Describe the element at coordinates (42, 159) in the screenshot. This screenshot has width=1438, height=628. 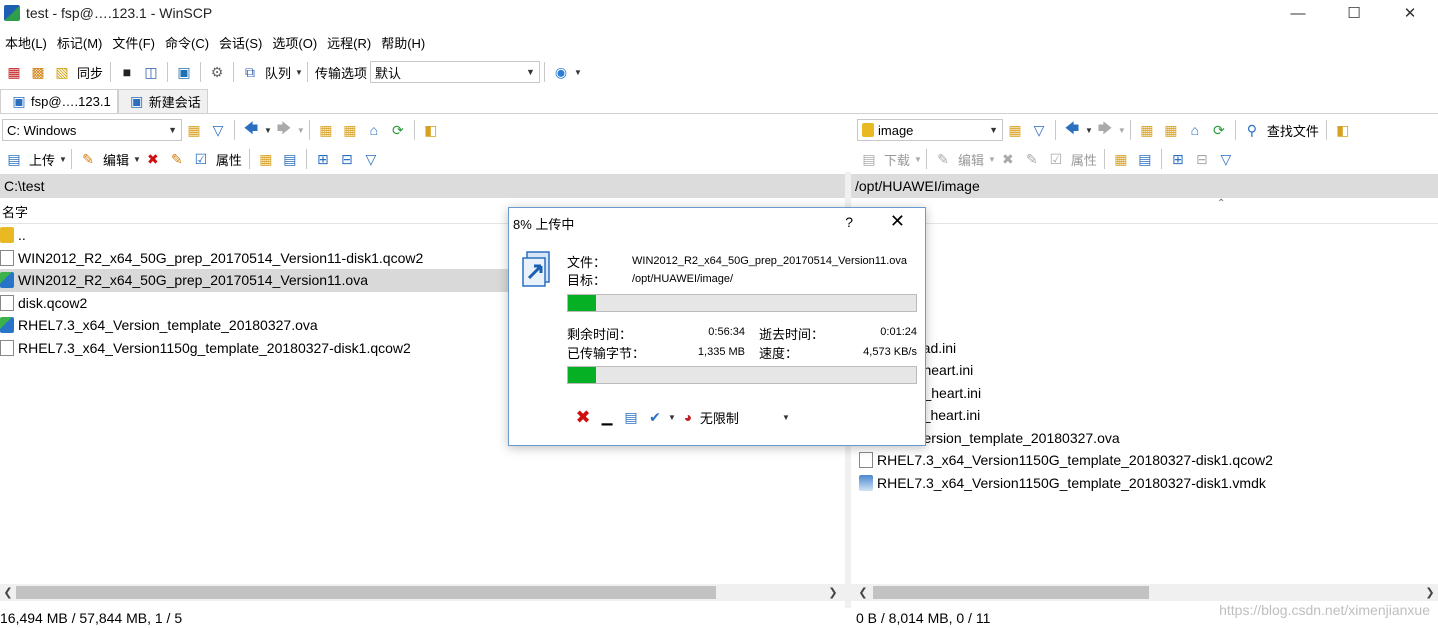
I see `upload-button: 上传` at that location.